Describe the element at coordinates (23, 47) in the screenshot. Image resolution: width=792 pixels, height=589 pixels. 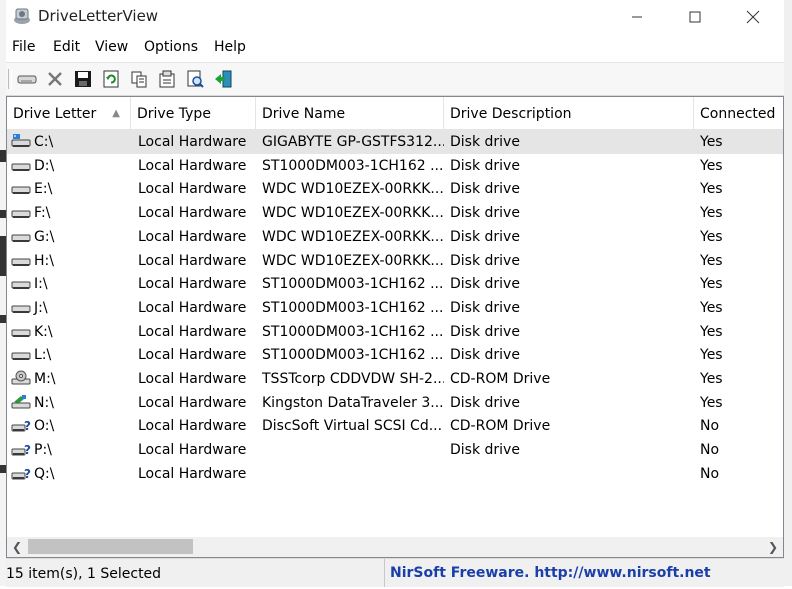
I see `menu-file: File` at that location.